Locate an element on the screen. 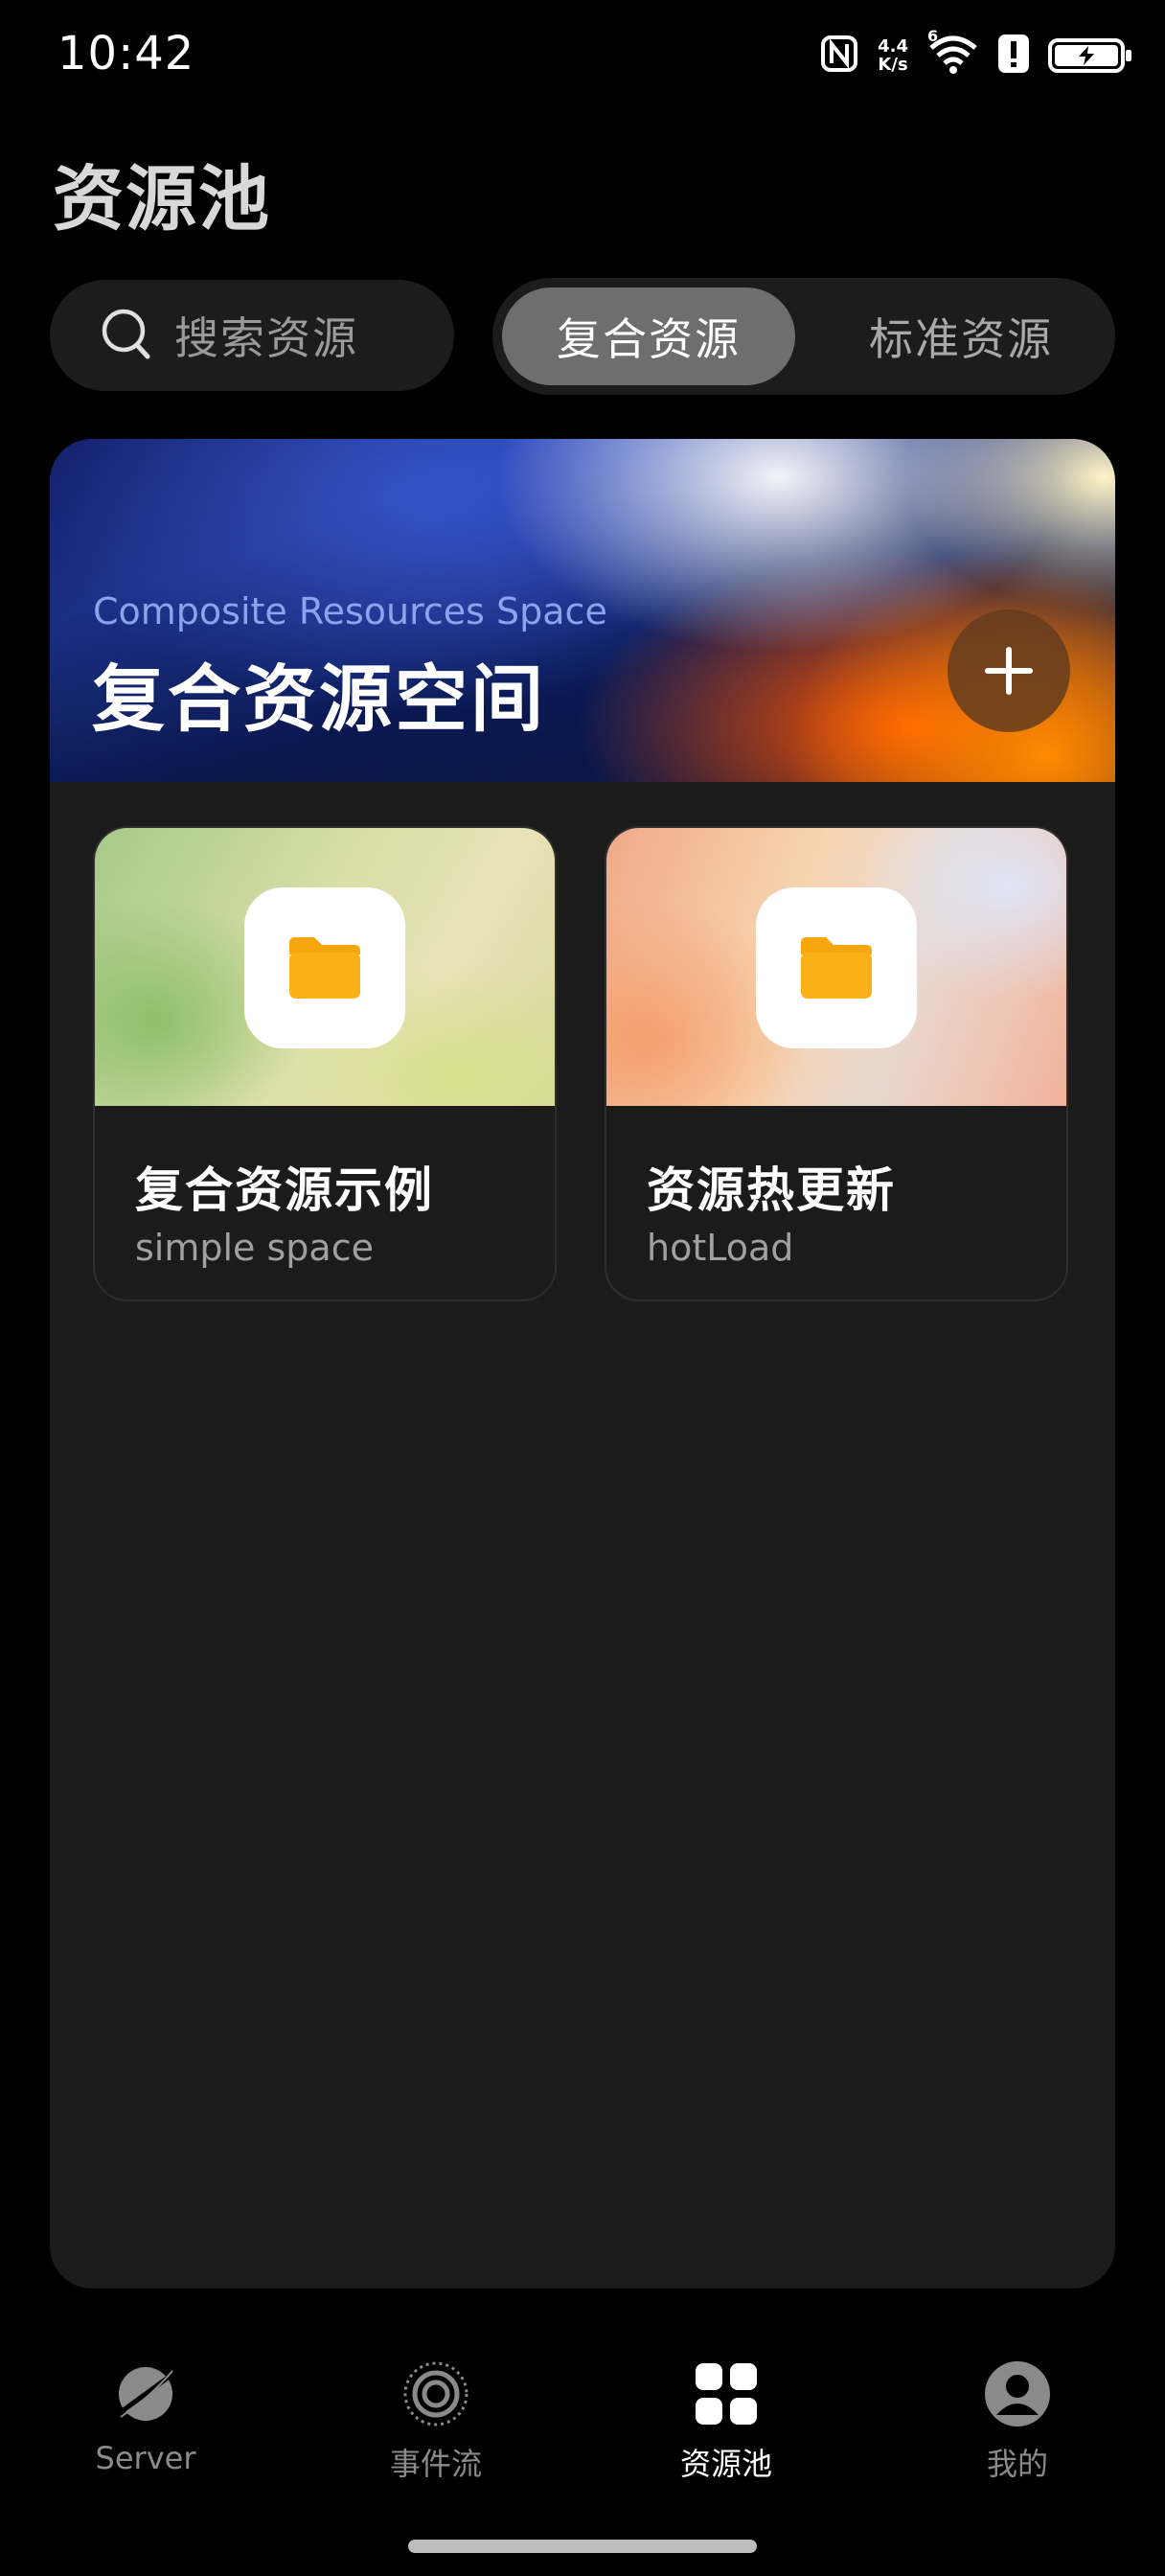 The height and width of the screenshot is (2576, 1165). status-time: 10:42 is located at coordinates (126, 53).